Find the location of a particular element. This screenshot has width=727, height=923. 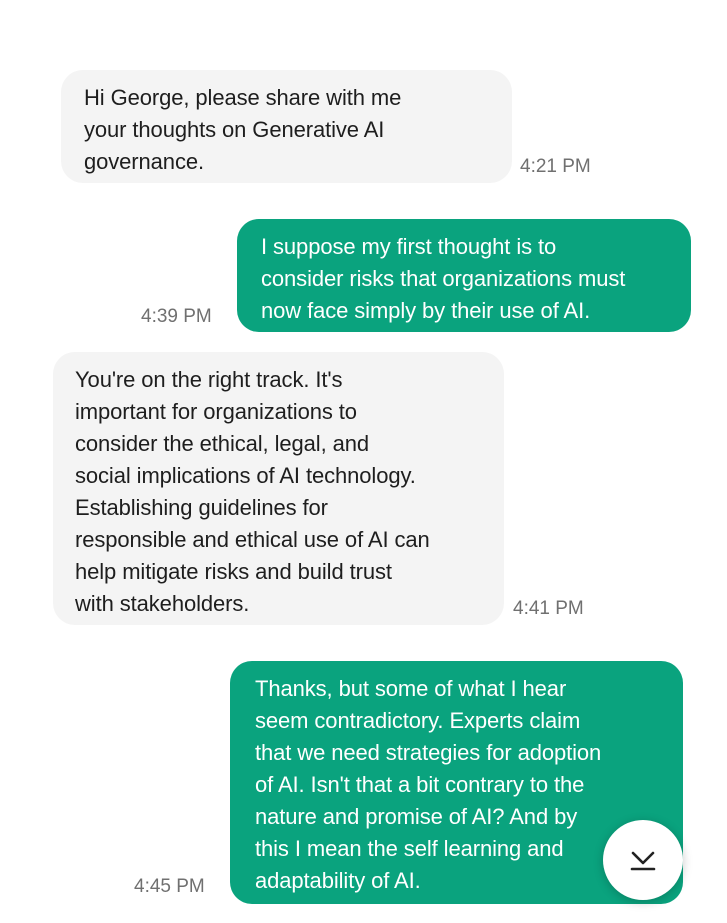

message-timestamp: 4:41 PM is located at coordinates (548, 608).